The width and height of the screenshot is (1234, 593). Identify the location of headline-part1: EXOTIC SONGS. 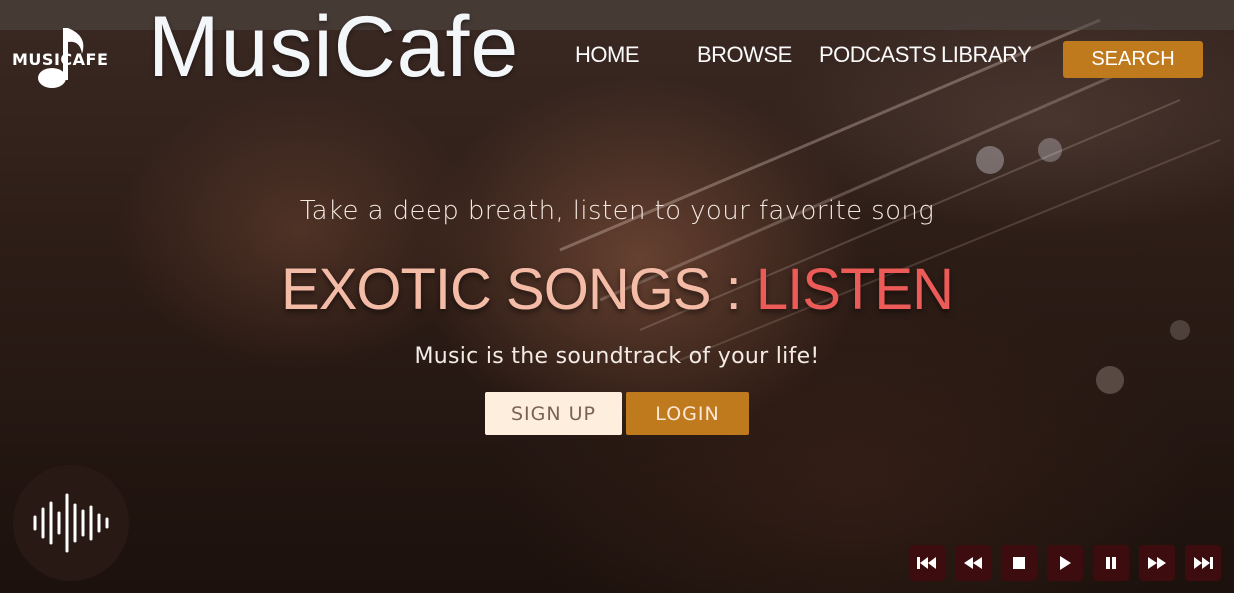
(496, 289).